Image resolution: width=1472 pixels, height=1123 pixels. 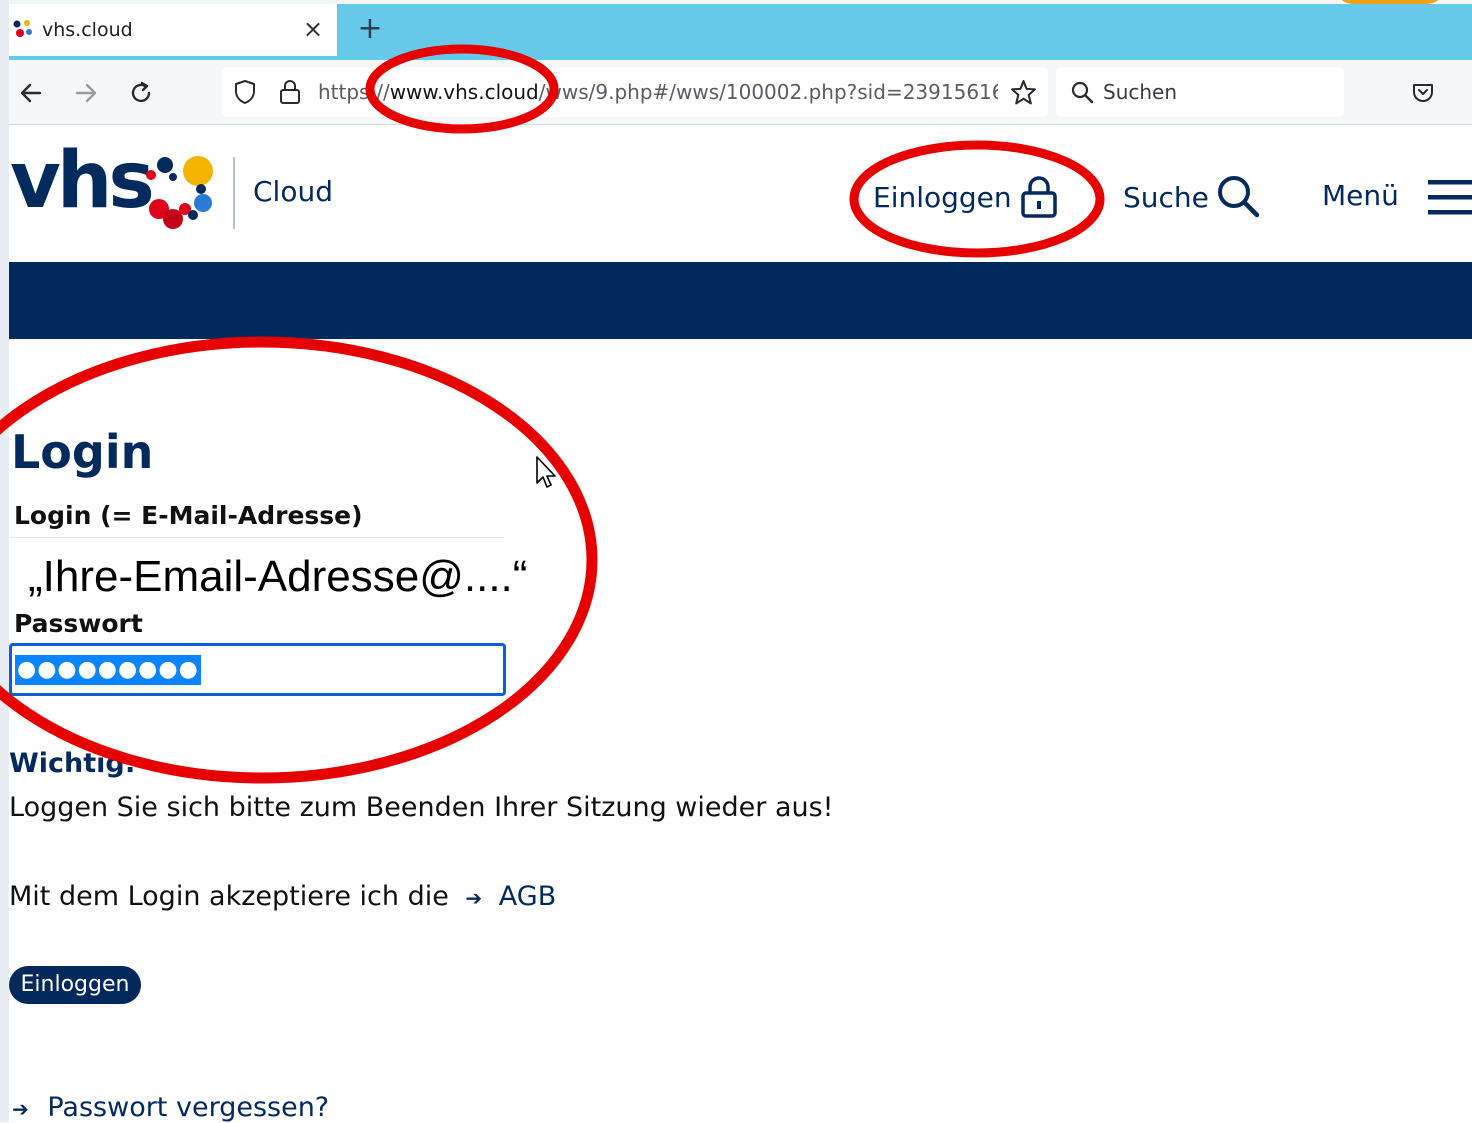 What do you see at coordinates (1200, 92) in the screenshot?
I see `search-field: Suchen` at bounding box center [1200, 92].